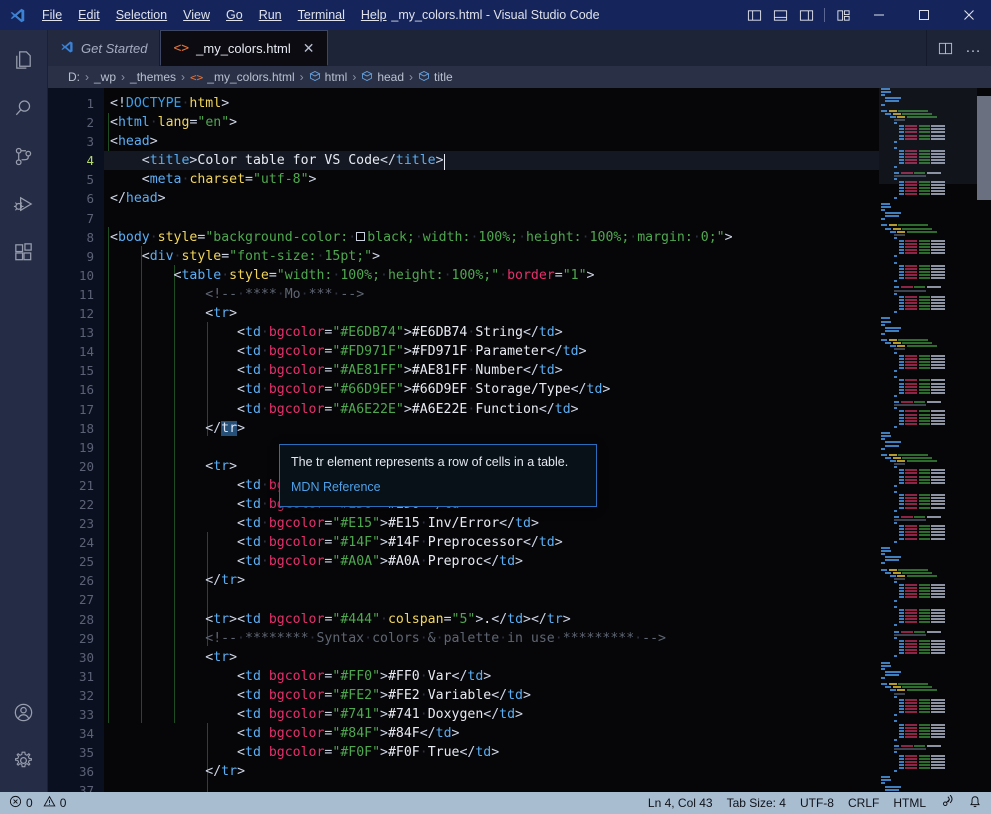 The image size is (991, 814). What do you see at coordinates (24, 712) in the screenshot?
I see `activity-item-accounts` at bounding box center [24, 712].